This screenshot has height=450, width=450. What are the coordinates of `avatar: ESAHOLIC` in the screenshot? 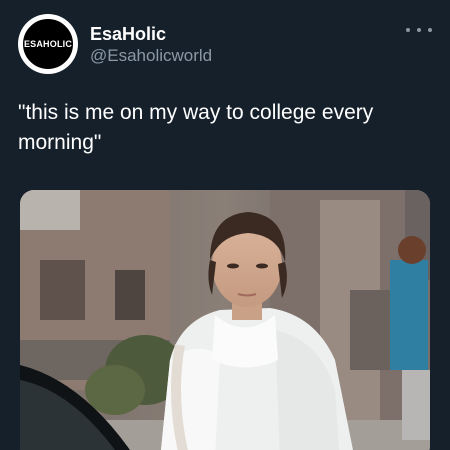 It's located at (48, 44).